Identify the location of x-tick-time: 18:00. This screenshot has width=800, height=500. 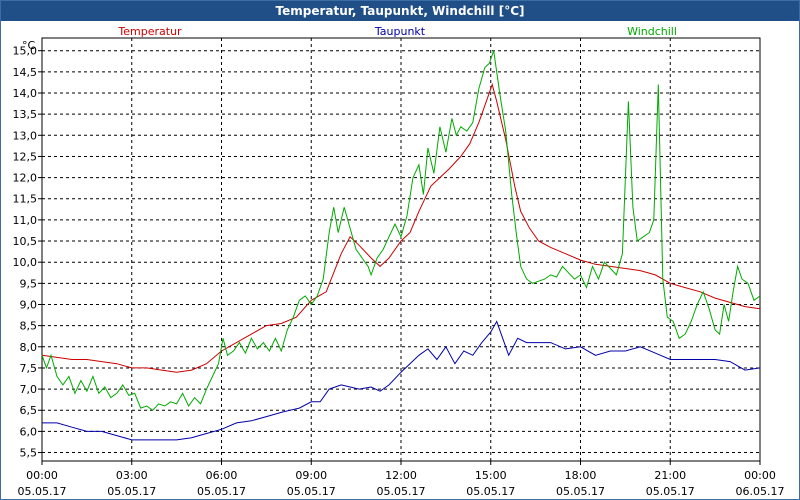
(581, 475).